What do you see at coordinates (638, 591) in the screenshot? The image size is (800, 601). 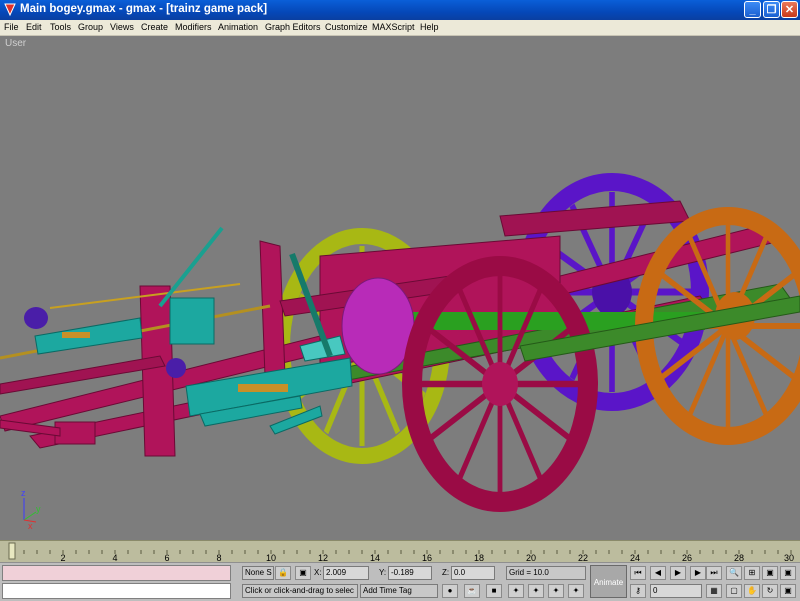 I see `key-icon: ⚷` at bounding box center [638, 591].